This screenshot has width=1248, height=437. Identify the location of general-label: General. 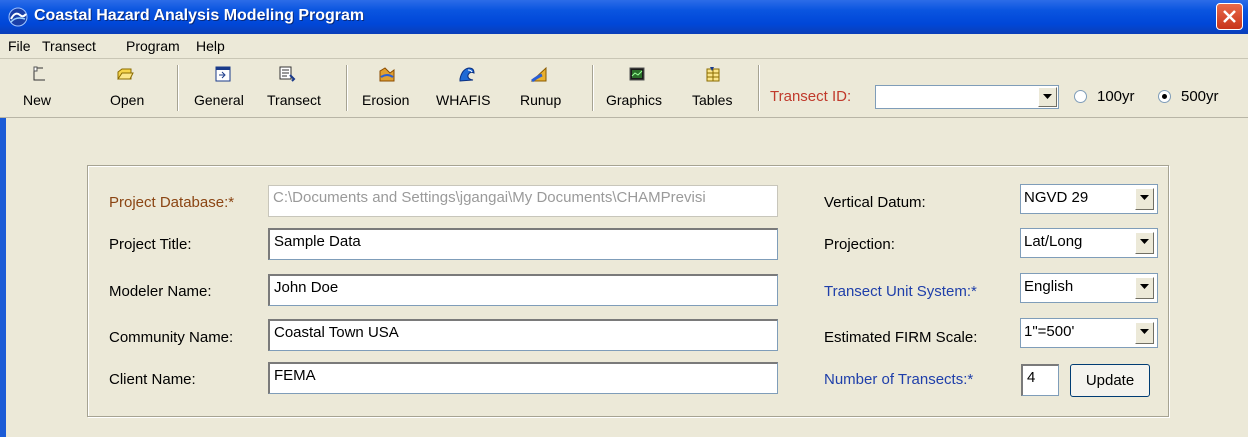
(219, 100).